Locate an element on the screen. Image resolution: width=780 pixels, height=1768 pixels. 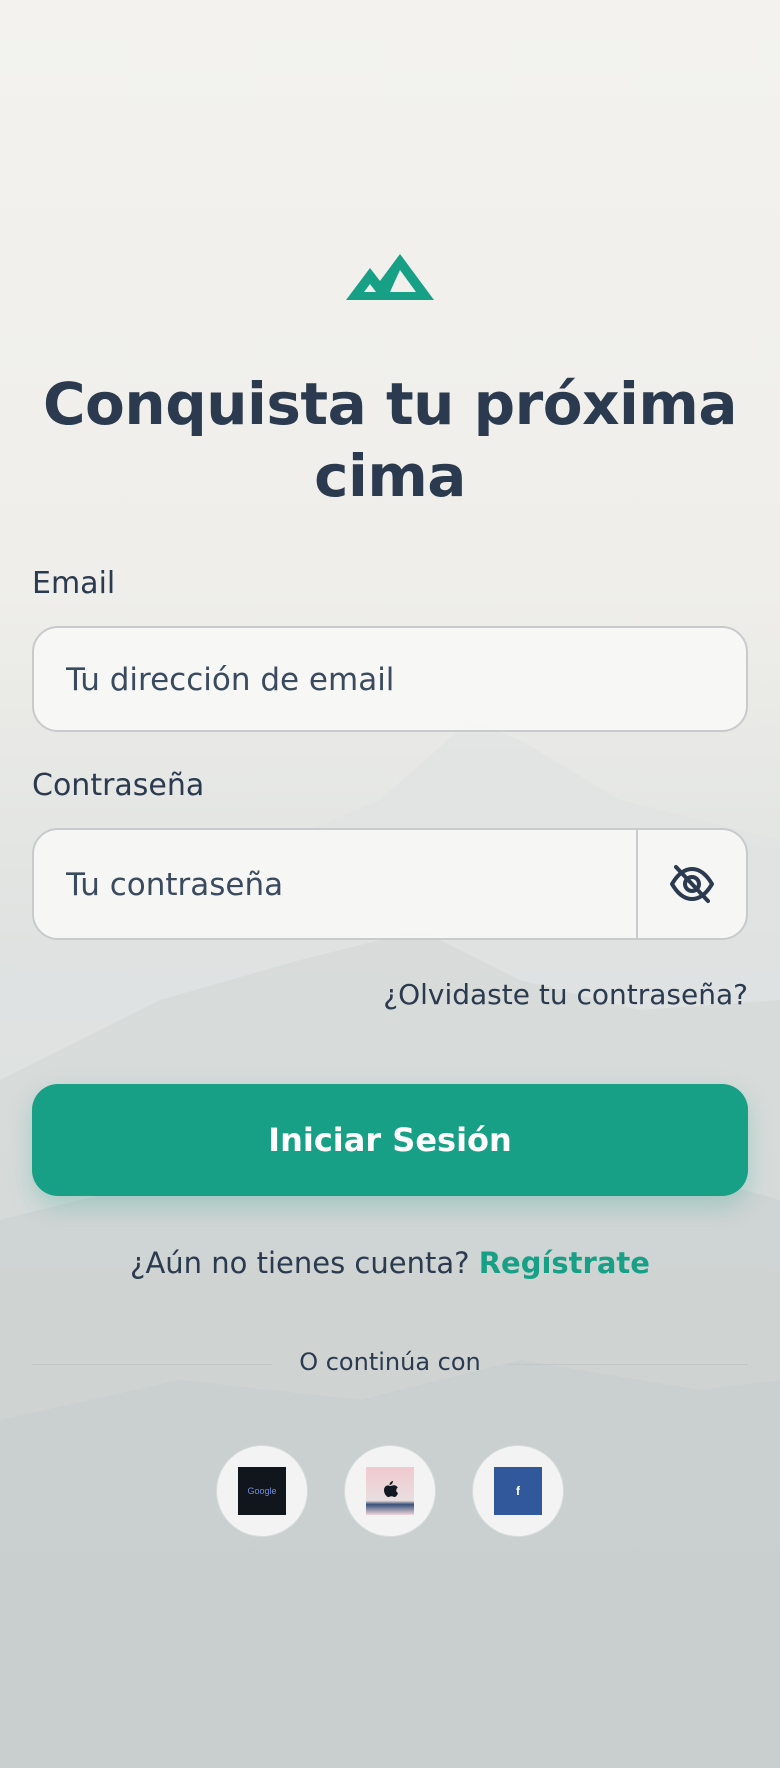
facebook-login-button: f is located at coordinates (518, 1491).